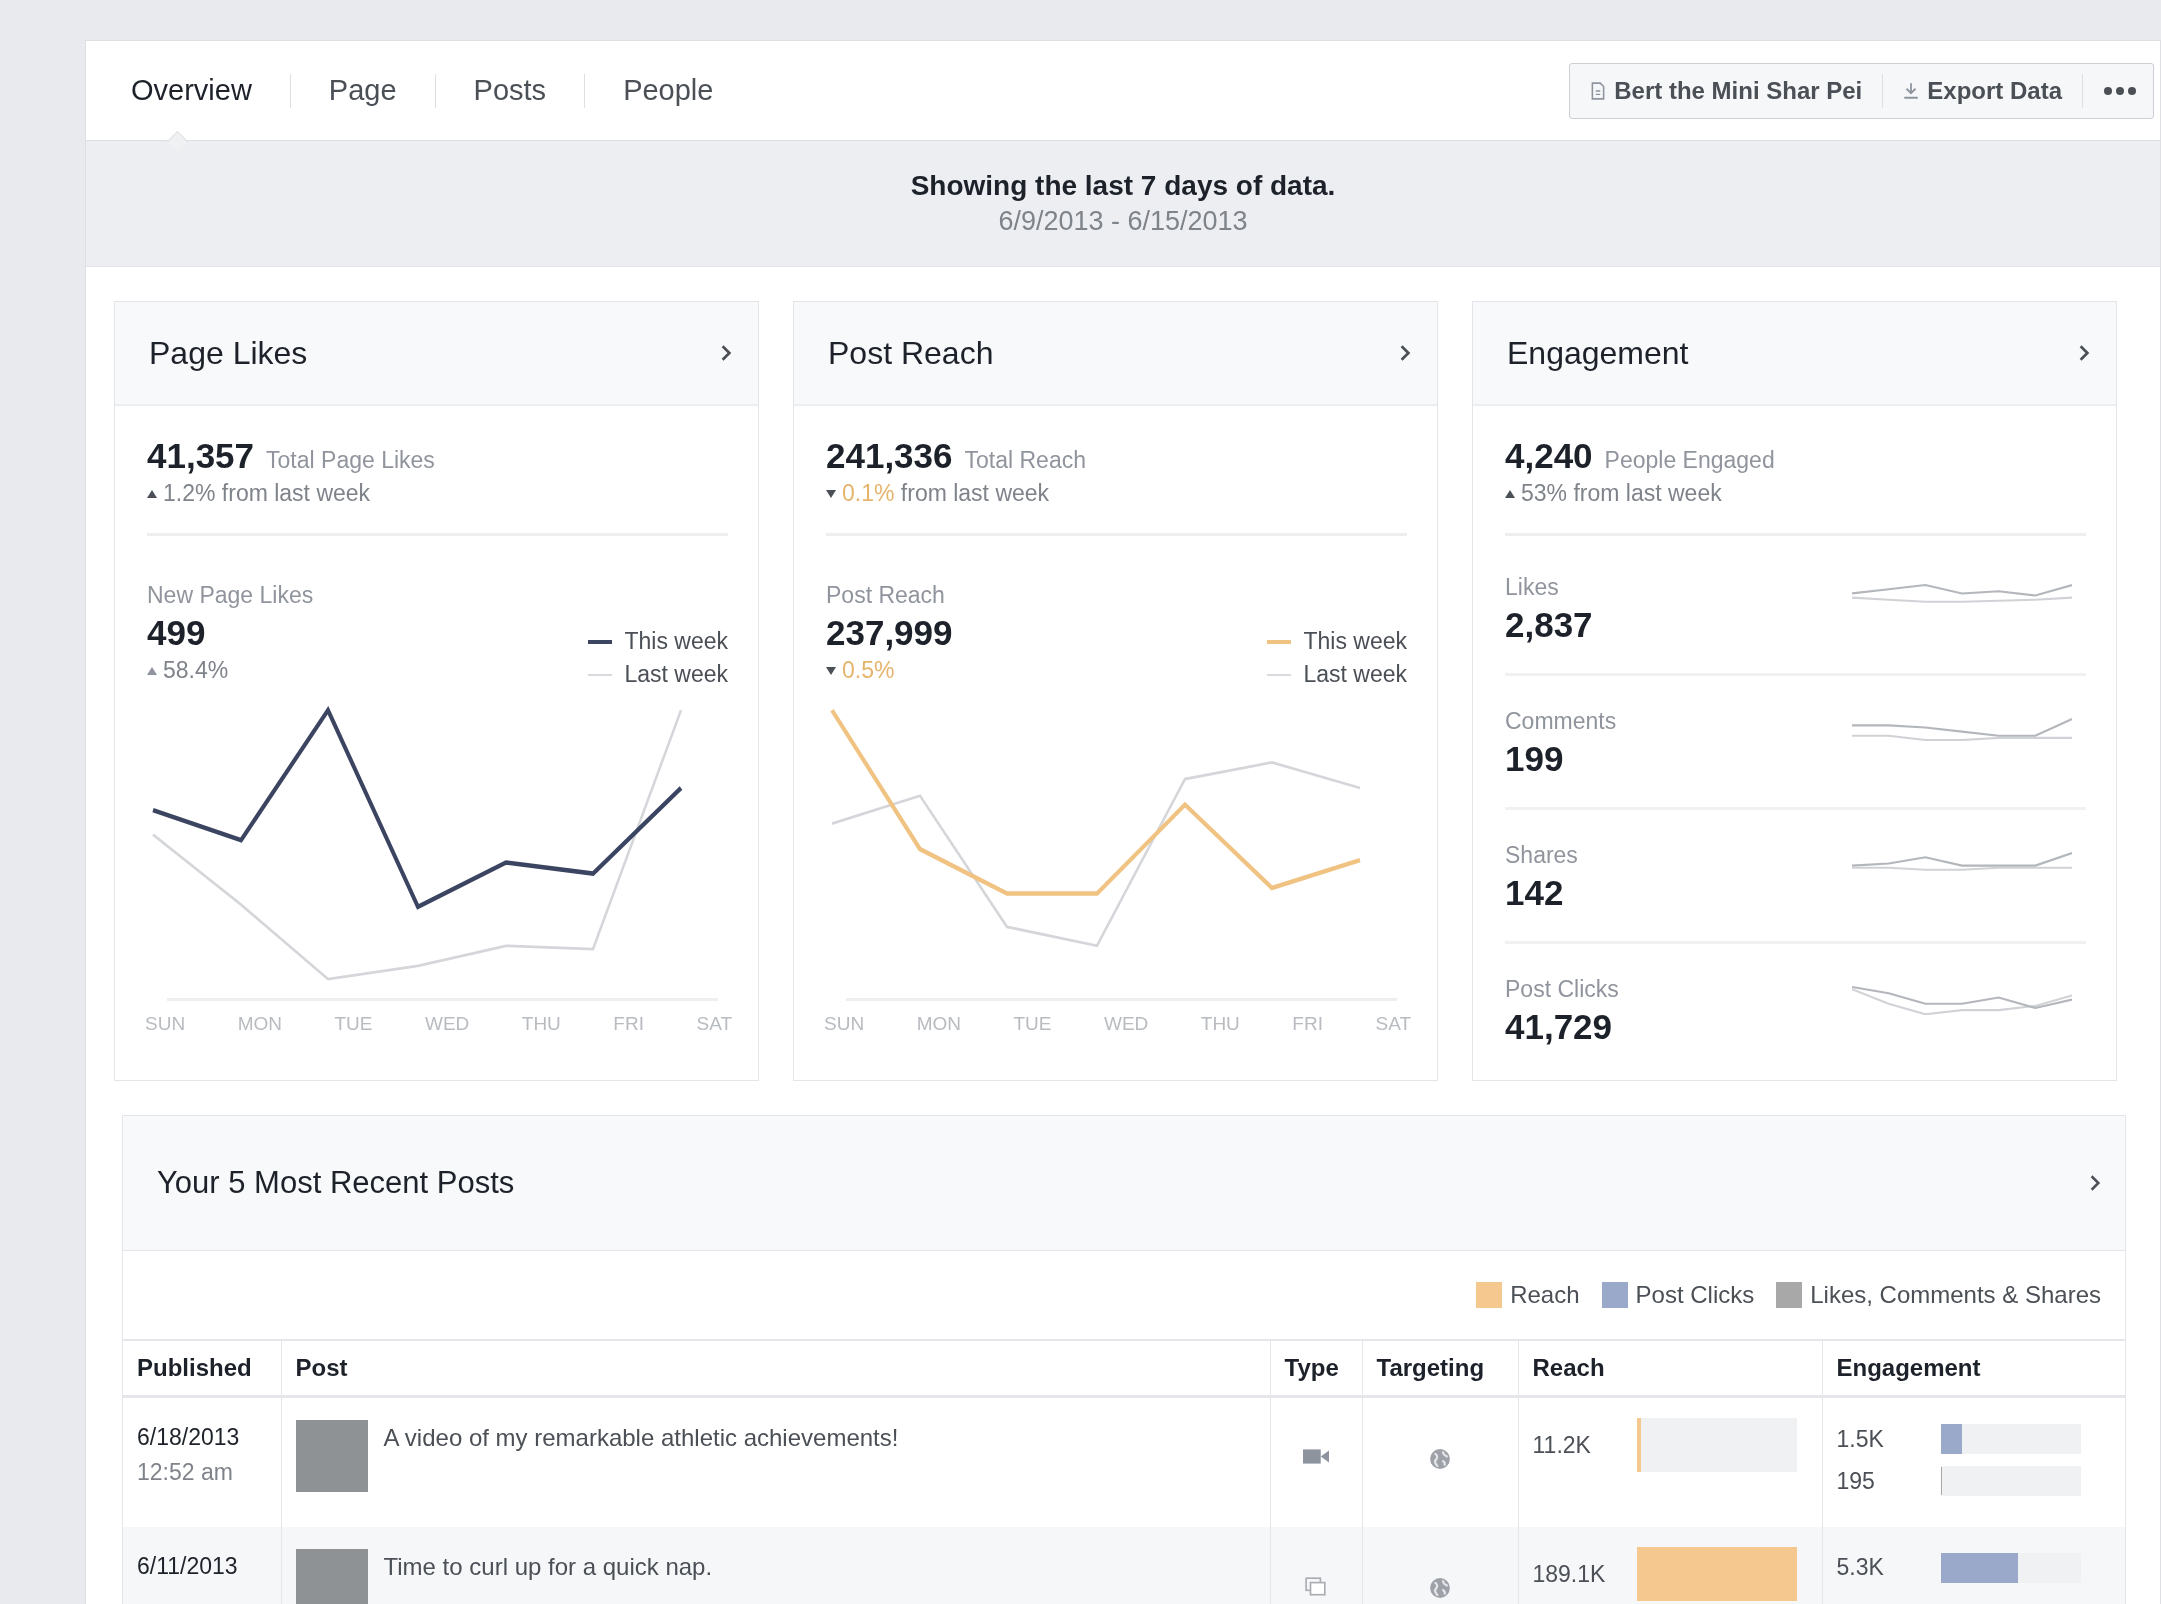 The width and height of the screenshot is (2161, 1604). I want to click on column-header: Targeting, so click(1440, 1369).